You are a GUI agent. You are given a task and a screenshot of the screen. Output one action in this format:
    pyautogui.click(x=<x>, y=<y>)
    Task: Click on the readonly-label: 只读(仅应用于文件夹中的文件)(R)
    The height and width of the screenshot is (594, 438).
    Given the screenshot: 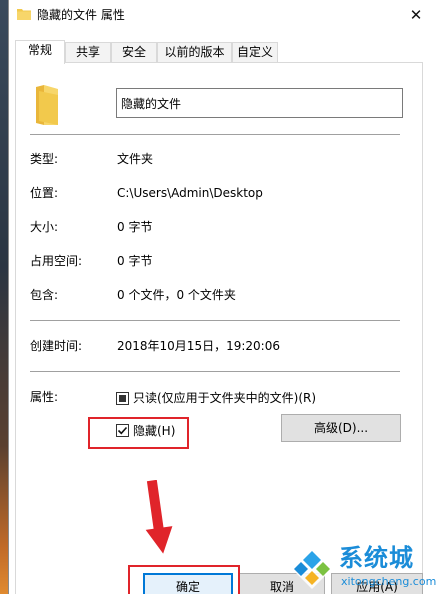 What is the action you would take?
    pyautogui.click(x=224, y=398)
    